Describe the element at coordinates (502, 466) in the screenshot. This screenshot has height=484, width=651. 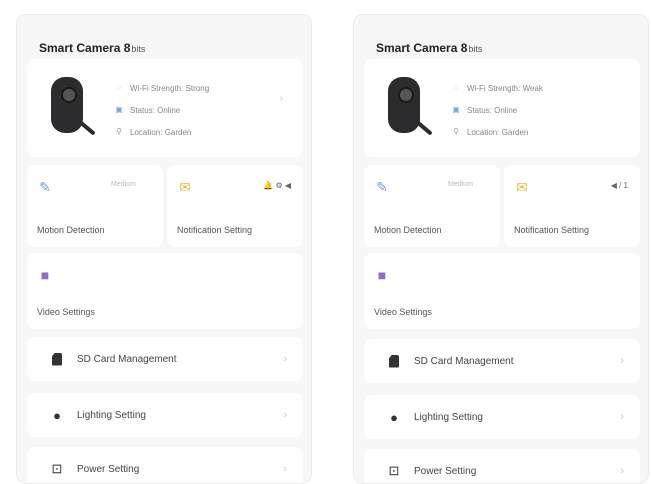
I see `row-power-setting: ⊡ Power Setting ›` at that location.